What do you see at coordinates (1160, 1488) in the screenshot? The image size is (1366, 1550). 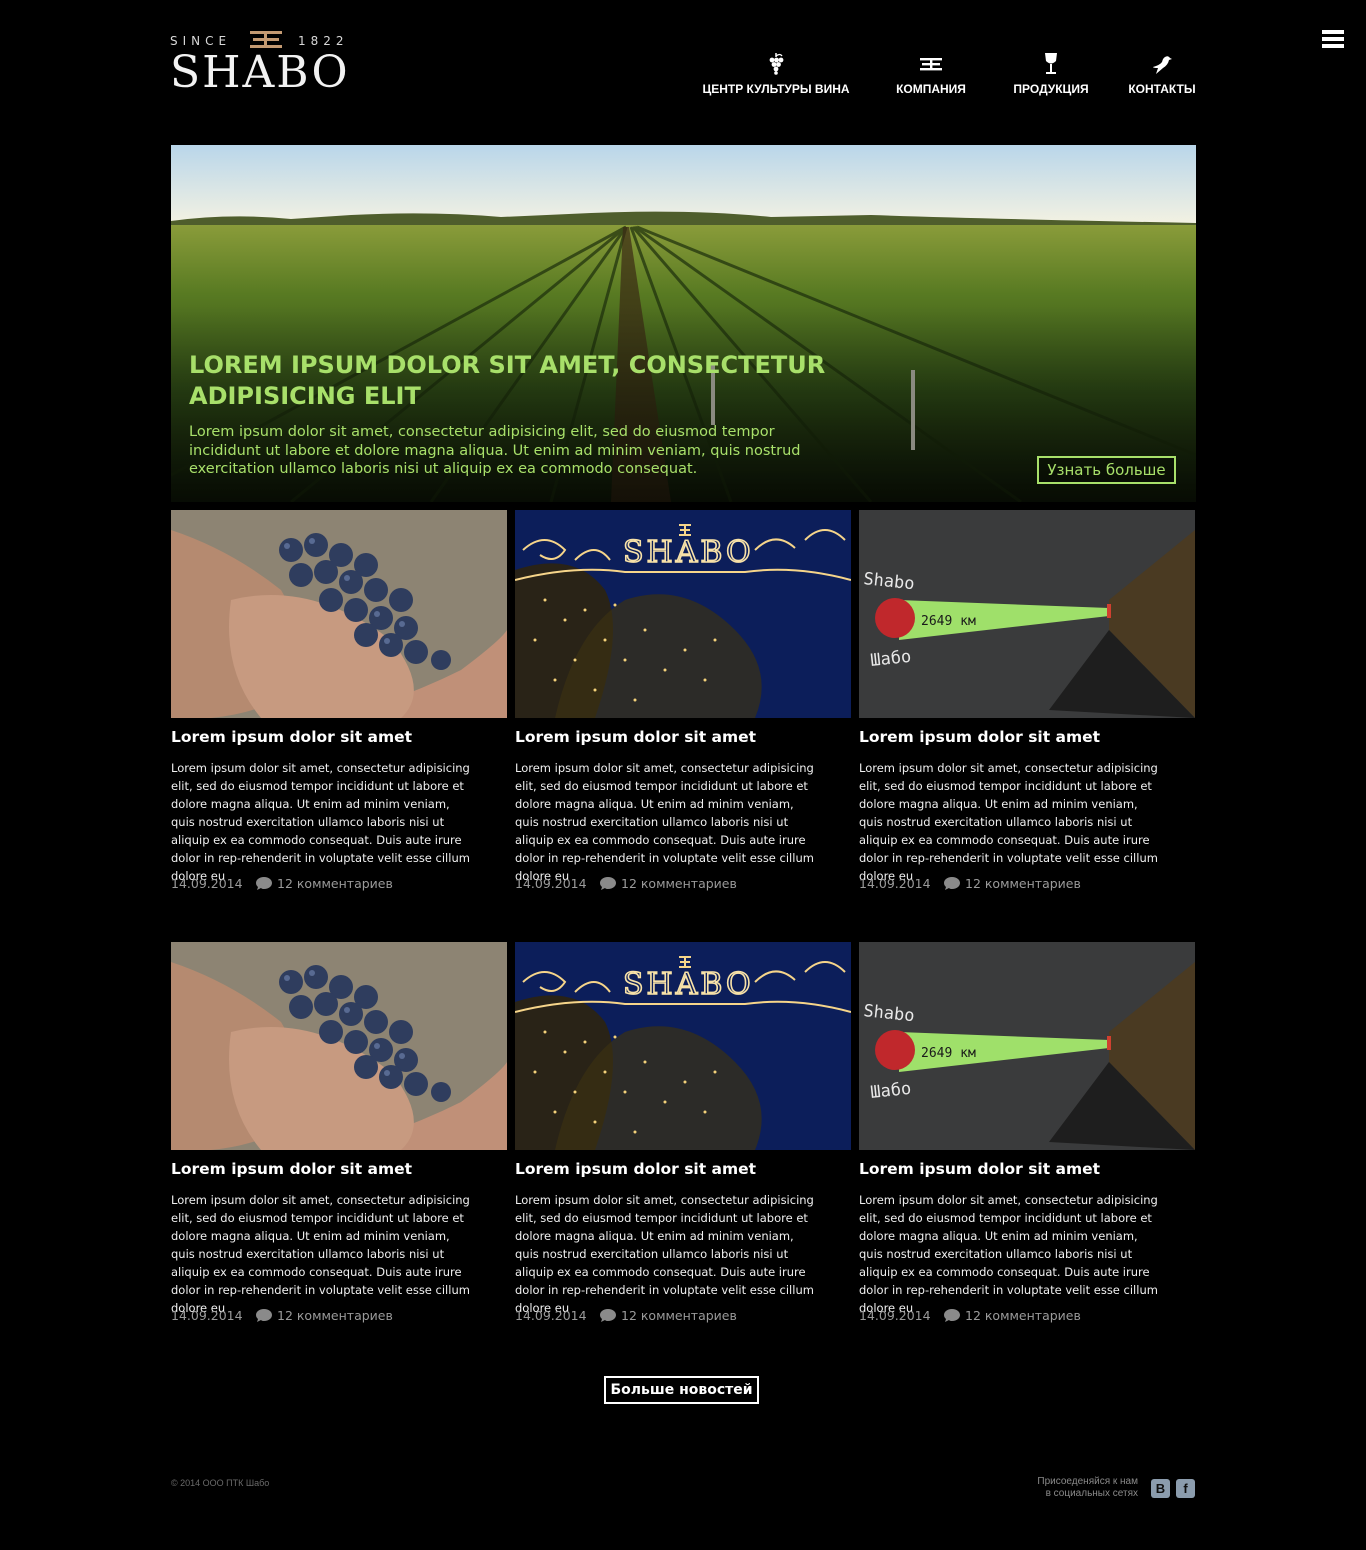 I see `vk-icon: В` at bounding box center [1160, 1488].